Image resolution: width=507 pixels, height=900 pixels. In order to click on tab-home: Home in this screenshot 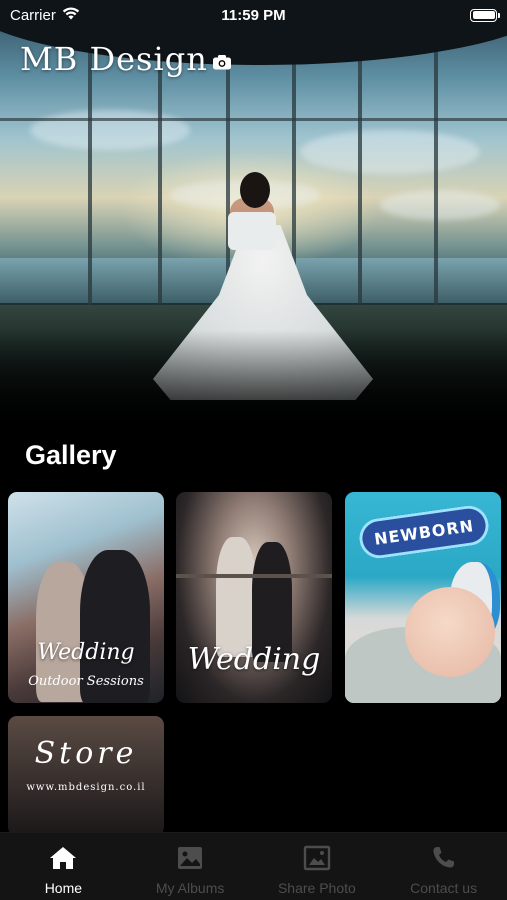, I will do `click(63, 866)`.